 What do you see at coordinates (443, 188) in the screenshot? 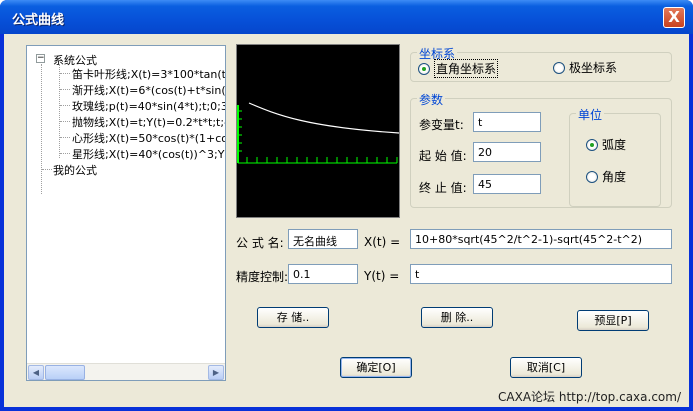
I see `end-label: 终 止 值:` at bounding box center [443, 188].